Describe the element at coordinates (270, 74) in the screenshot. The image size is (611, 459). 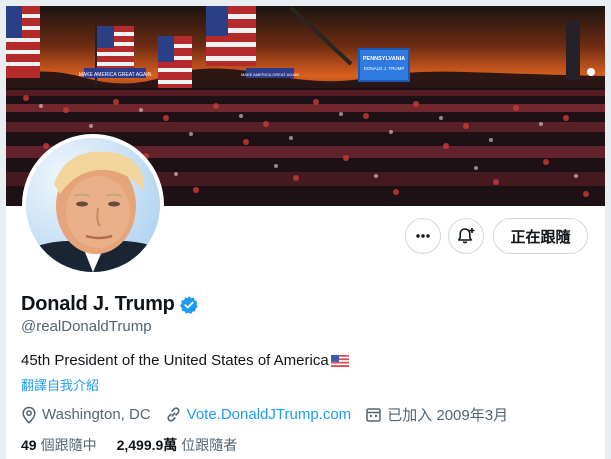
I see `banner-sign-right: MAKE AMERICA GREAT AGAIN` at that location.